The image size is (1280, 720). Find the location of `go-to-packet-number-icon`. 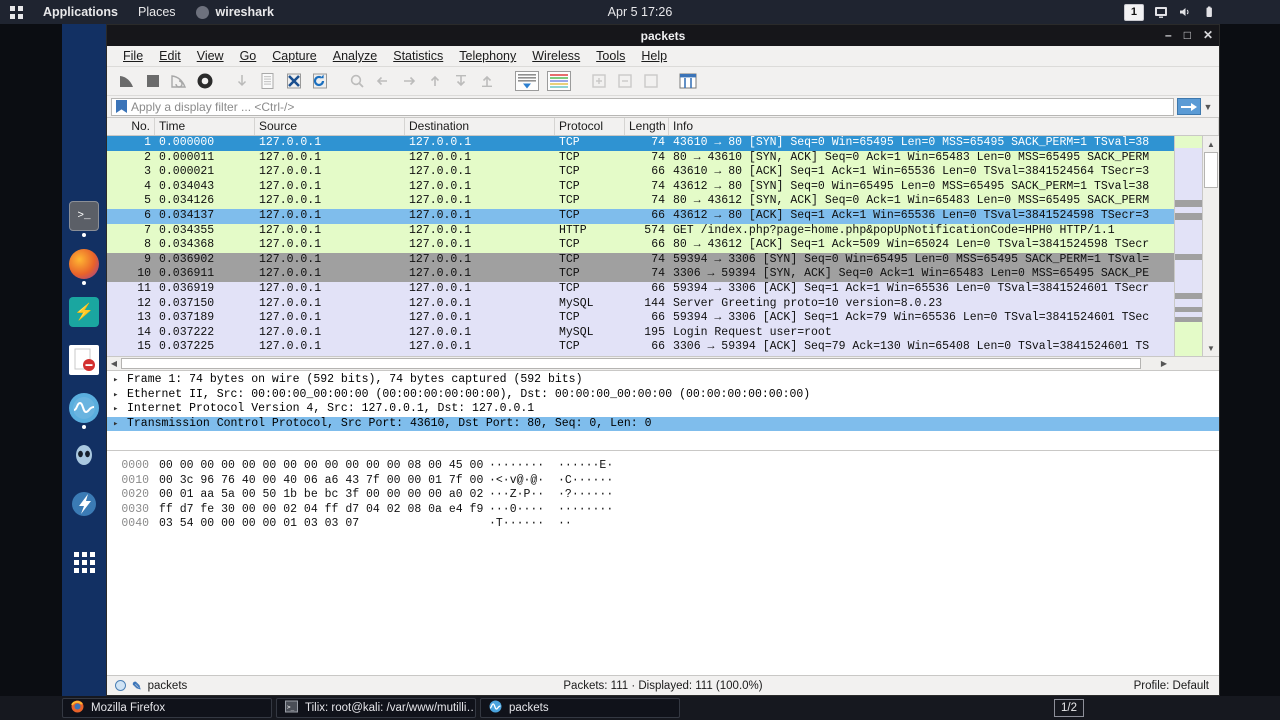

go-to-packet-number-icon is located at coordinates (435, 81).